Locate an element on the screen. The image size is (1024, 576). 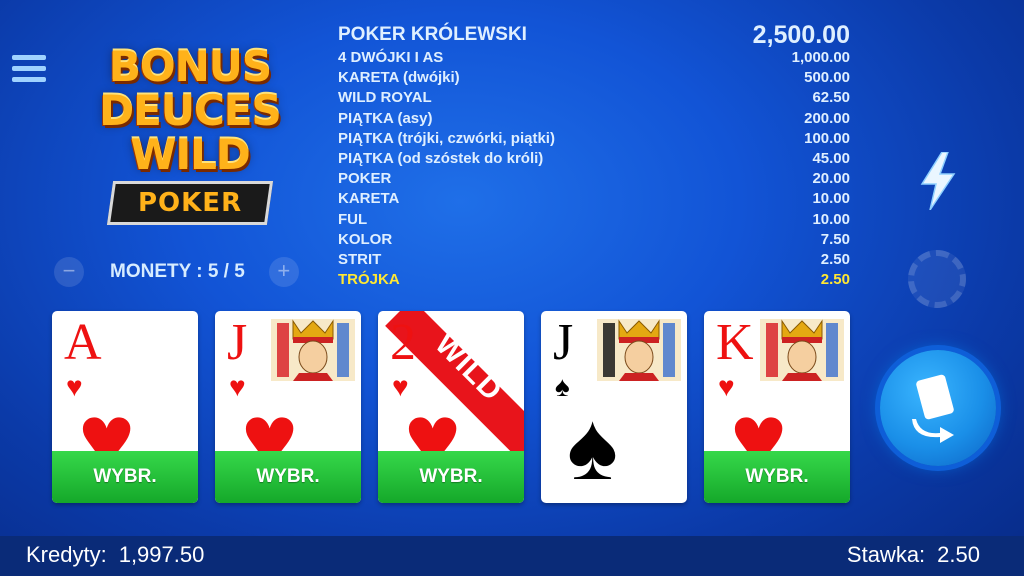
paytable-payout: 7.50 is located at coordinates (835, 239).